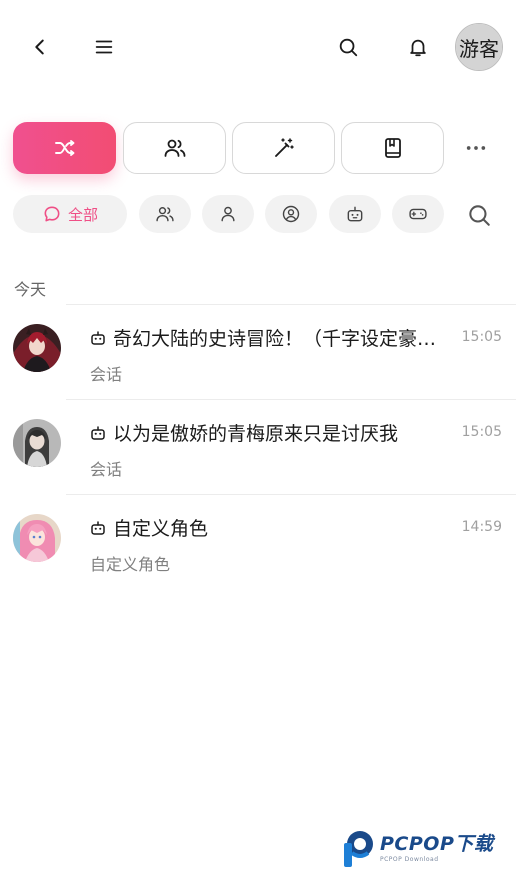  I want to click on user-circle-icon, so click(291, 214).